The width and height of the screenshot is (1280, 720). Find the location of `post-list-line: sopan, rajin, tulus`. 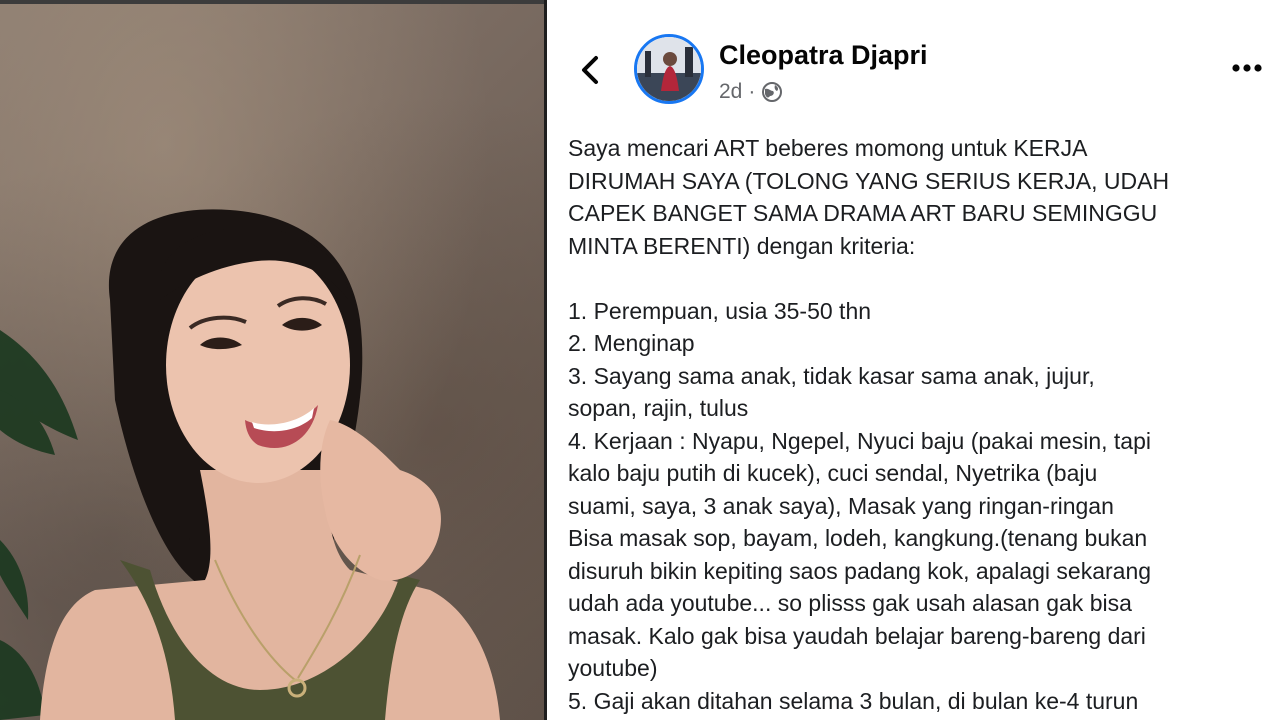

post-list-line: sopan, rajin, tulus is located at coordinates (658, 408).